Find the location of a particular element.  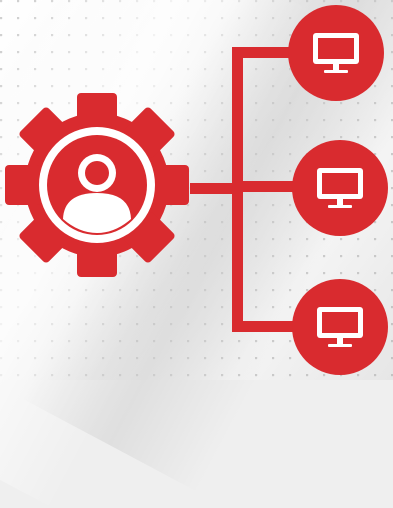

monitor-node-top is located at coordinates (336, 53).